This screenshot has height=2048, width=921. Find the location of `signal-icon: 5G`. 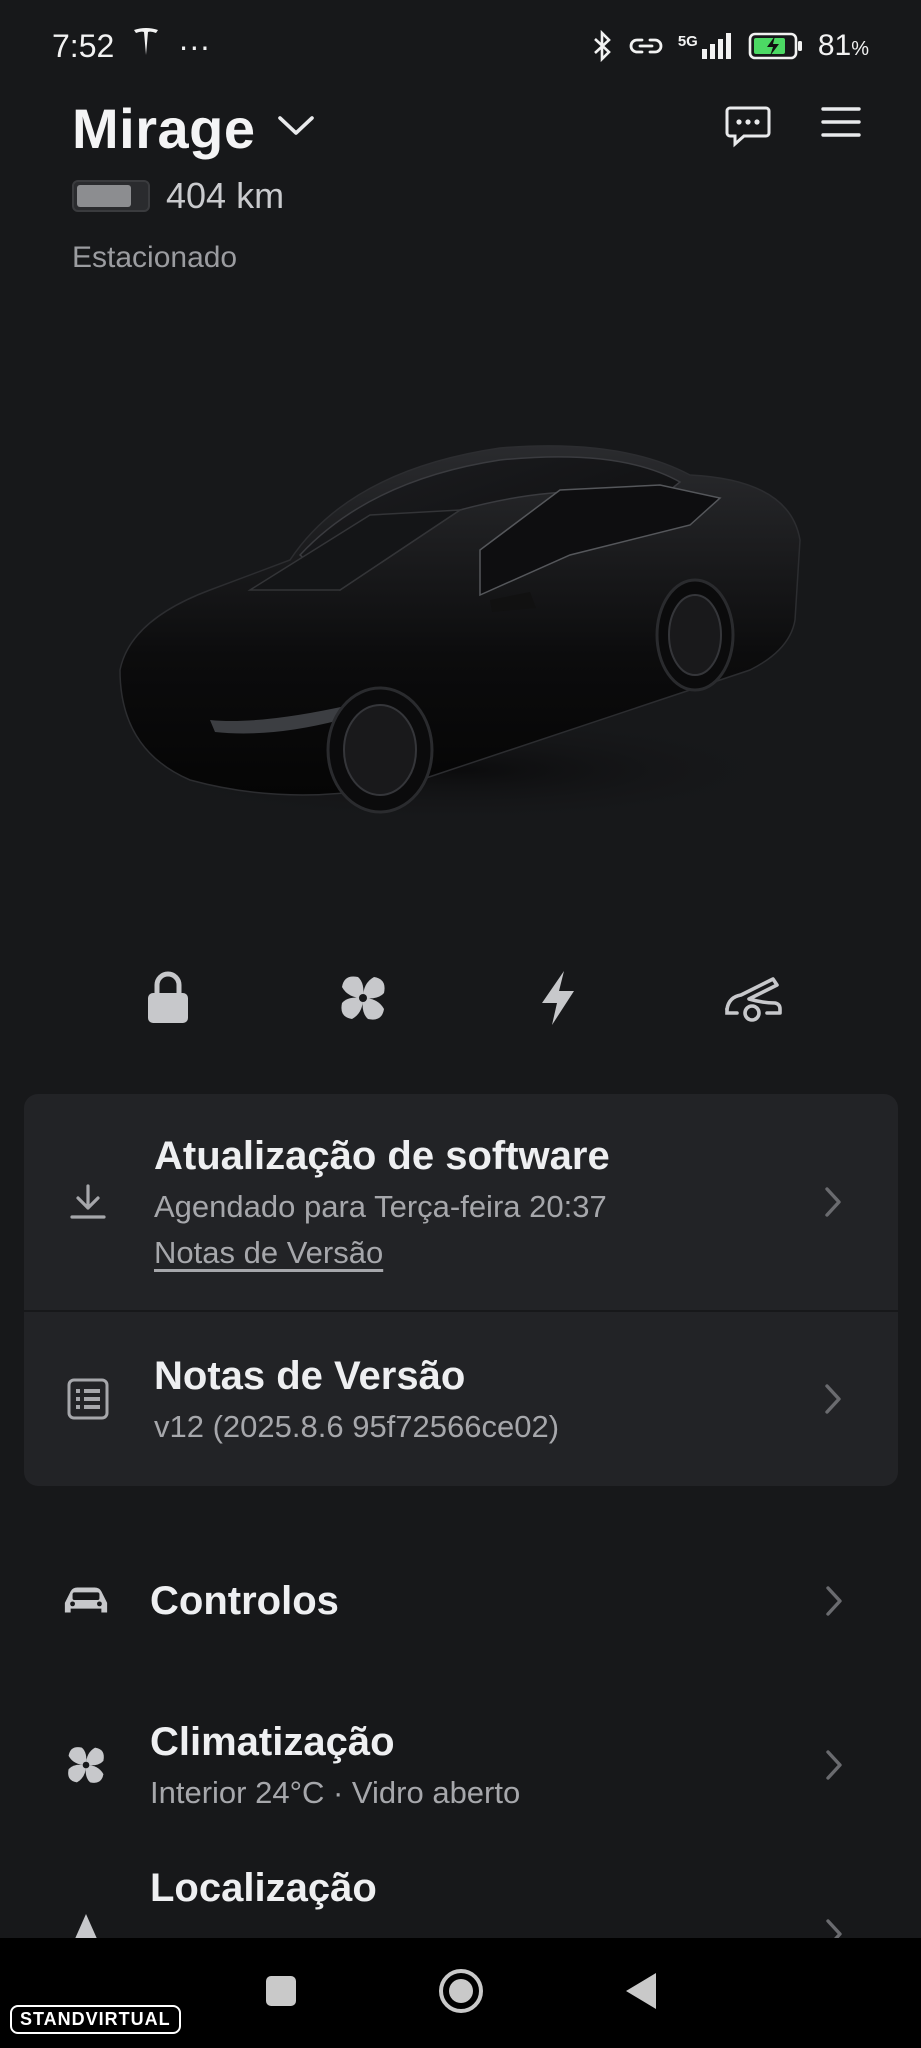

signal-icon: 5G is located at coordinates (706, 46).